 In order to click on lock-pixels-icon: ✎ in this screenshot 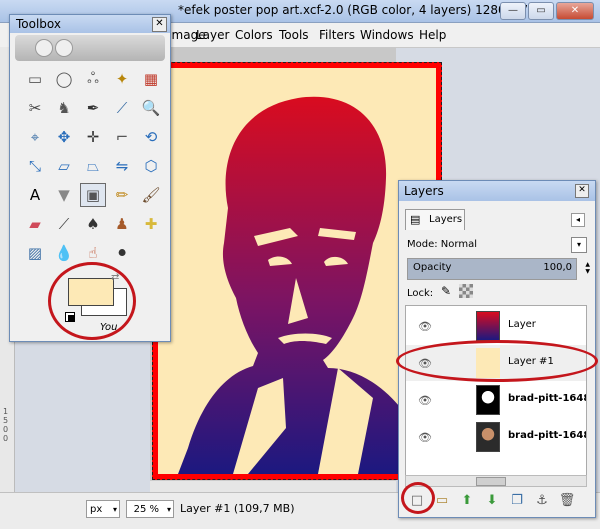, I will do `click(446, 291)`.